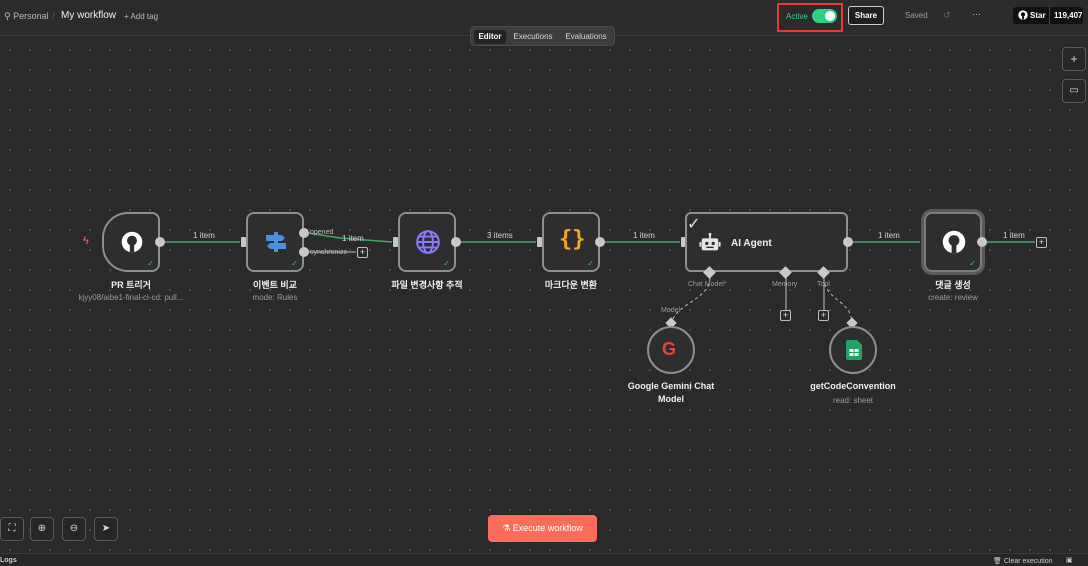 This screenshot has height=566, width=1088. I want to click on execute-workflow-button: ⚗ Execute workflow, so click(542, 528).